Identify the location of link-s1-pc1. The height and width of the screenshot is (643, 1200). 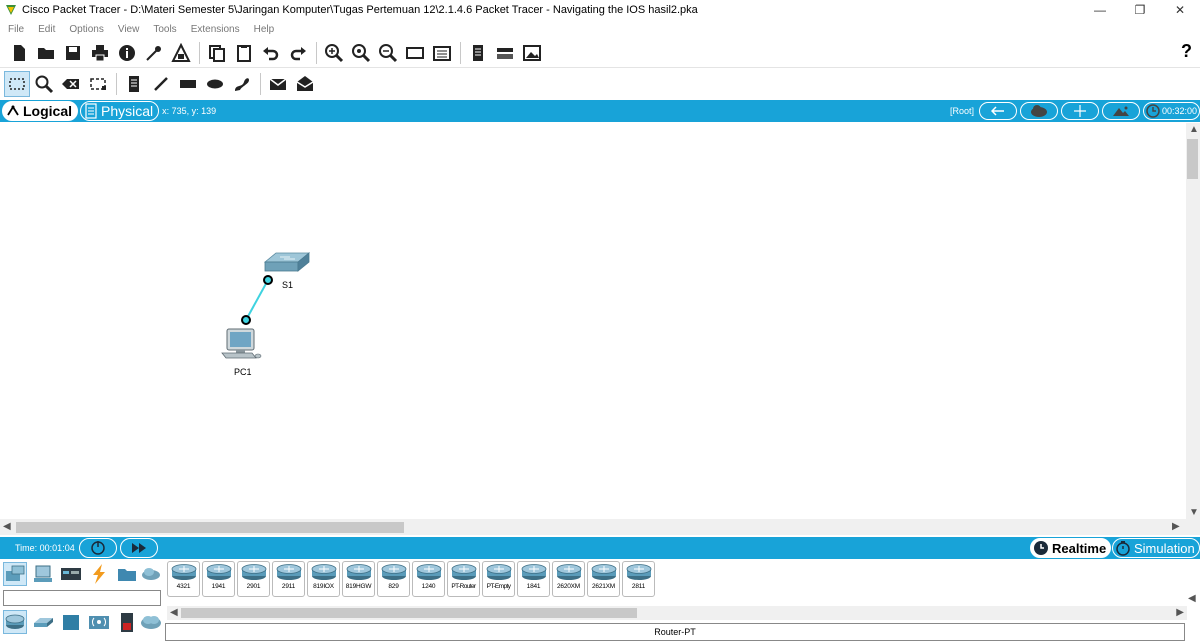
(257, 300).